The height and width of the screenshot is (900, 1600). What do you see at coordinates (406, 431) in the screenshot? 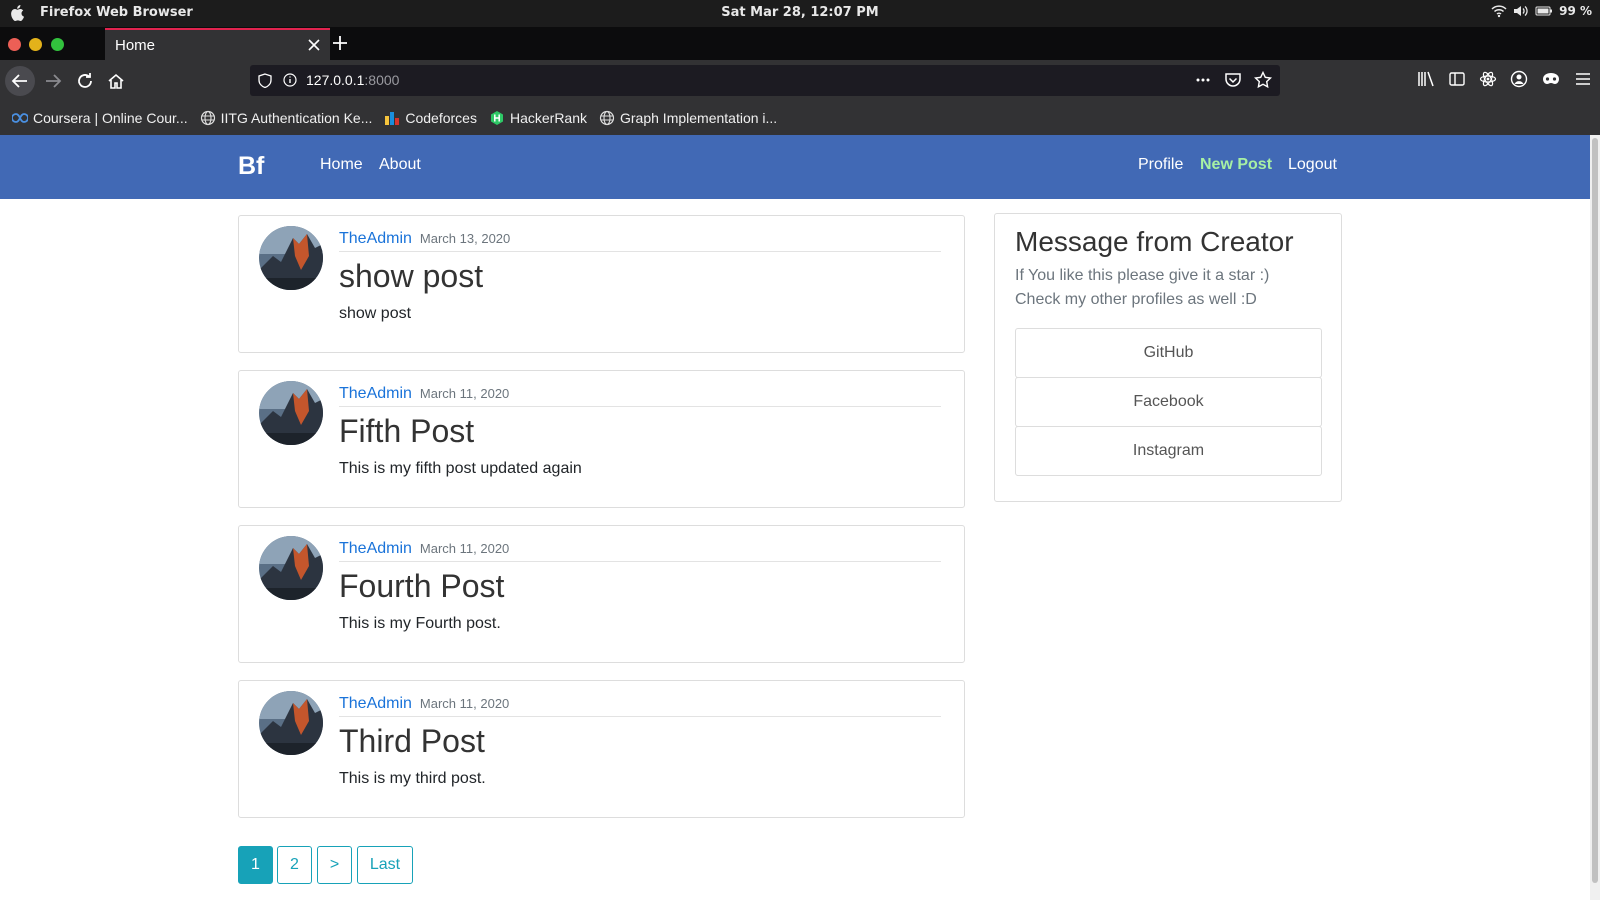
I see `post-title-link: Fifth Post` at bounding box center [406, 431].